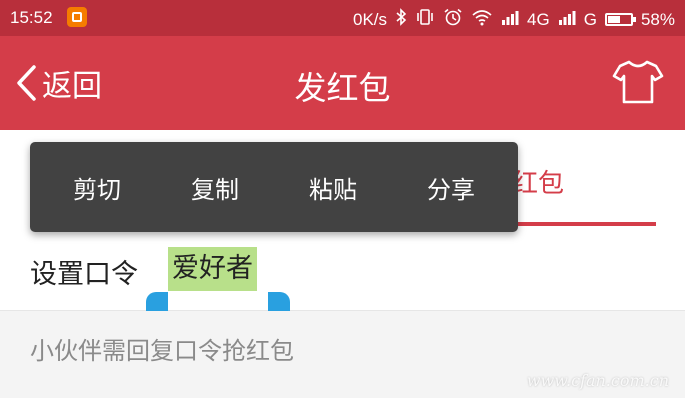 The width and height of the screenshot is (685, 398). I want to click on signal1-label: 4G, so click(538, 19).